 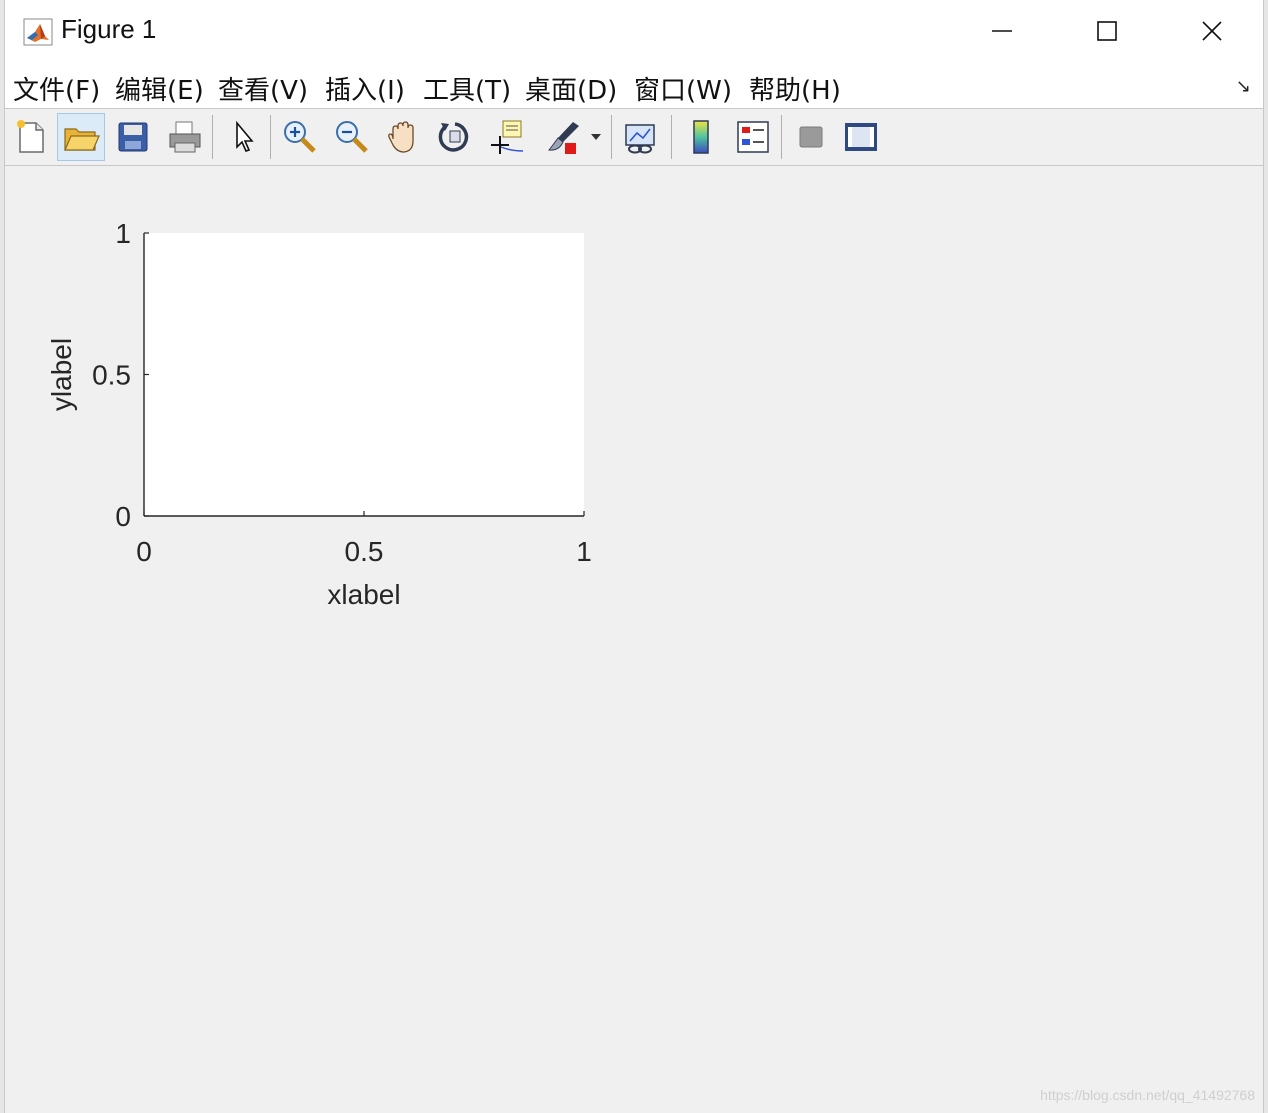 I want to click on show-plot-tools-button, so click(x=861, y=137).